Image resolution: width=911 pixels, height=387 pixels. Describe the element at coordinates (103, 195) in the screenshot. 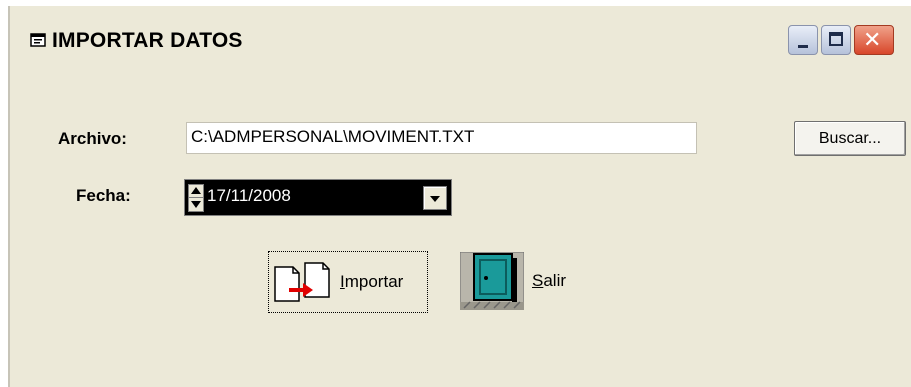

I see `fecha-label: Fecha:` at that location.